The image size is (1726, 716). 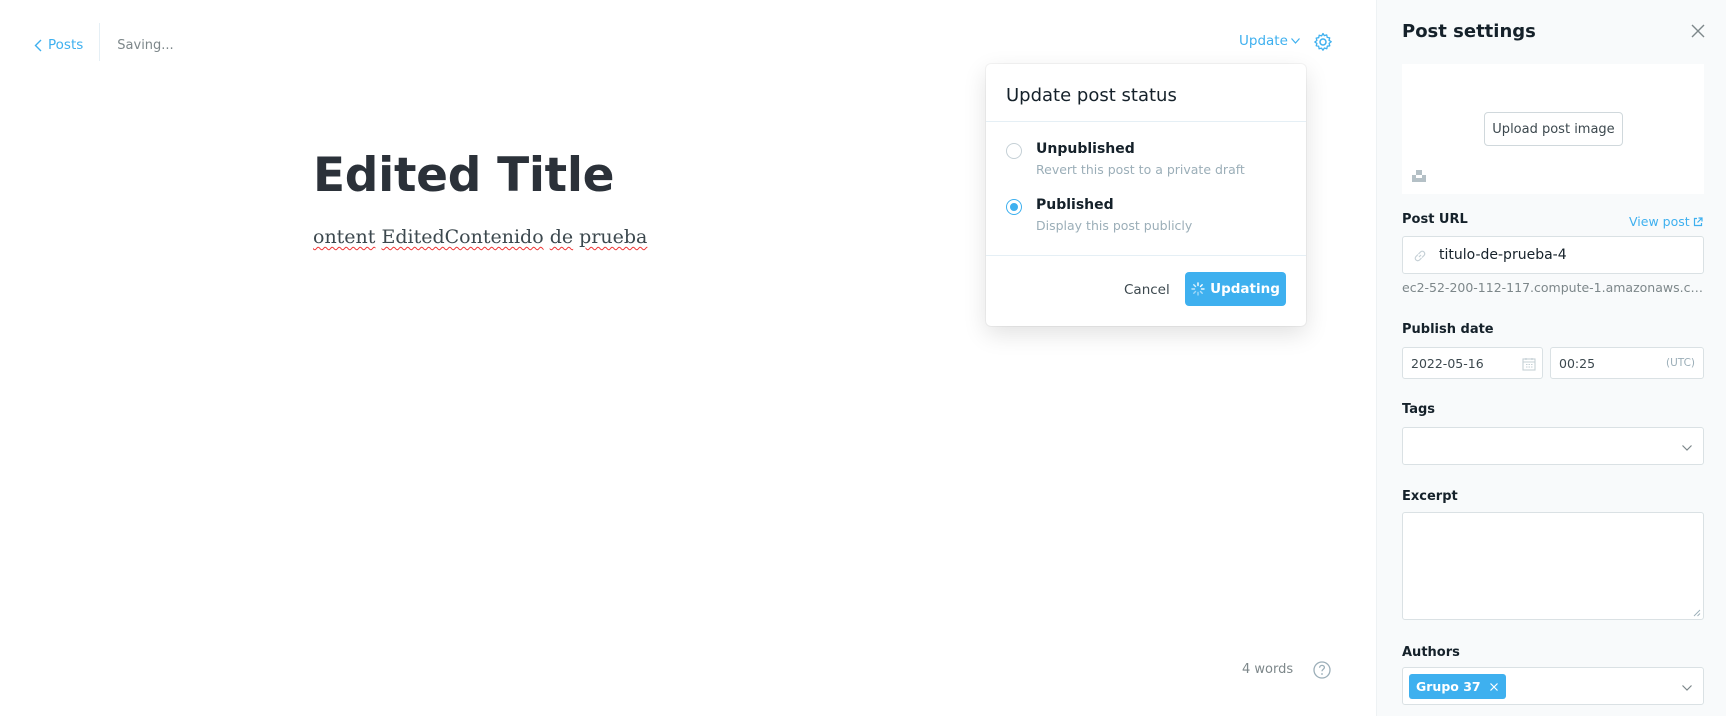 I want to click on chevron-left-icon, so click(x=38, y=45).